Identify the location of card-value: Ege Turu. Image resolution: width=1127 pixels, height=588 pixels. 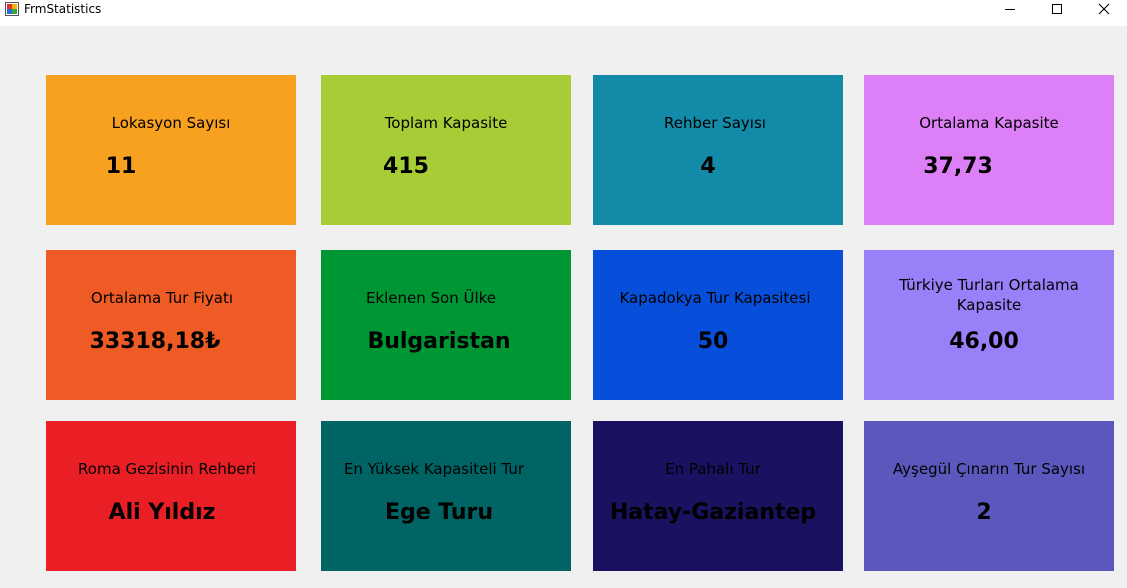
(439, 512).